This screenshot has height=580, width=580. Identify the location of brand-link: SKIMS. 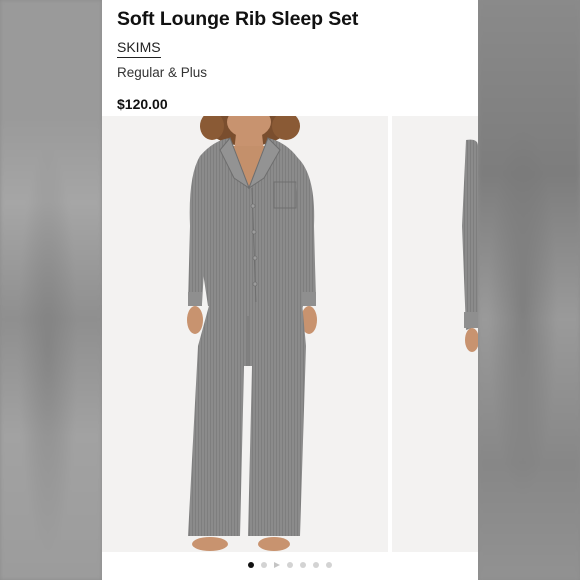
(139, 48).